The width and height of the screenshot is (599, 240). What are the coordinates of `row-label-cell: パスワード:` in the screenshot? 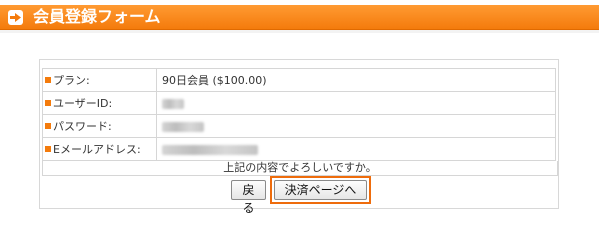 It's located at (99, 126).